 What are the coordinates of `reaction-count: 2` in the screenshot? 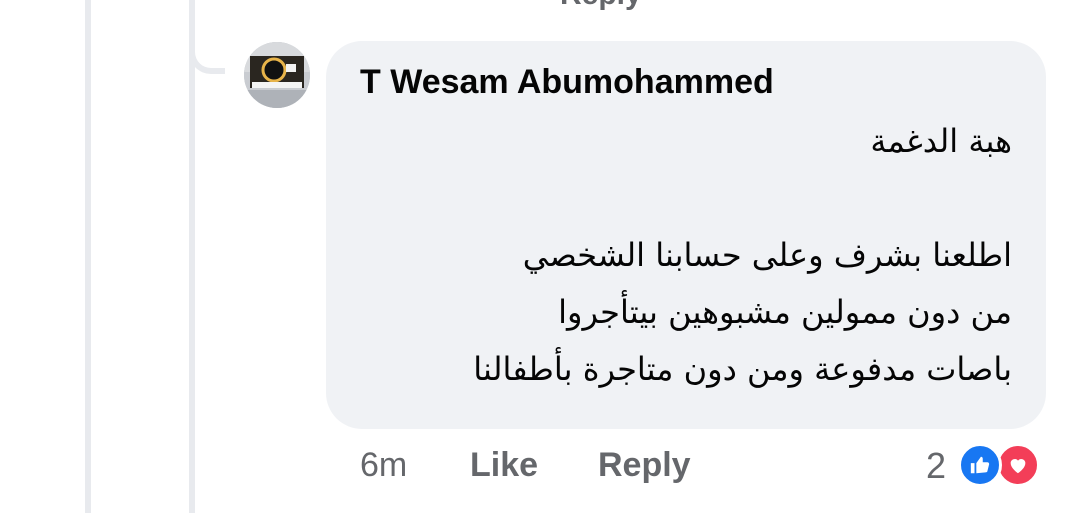 It's located at (936, 465).